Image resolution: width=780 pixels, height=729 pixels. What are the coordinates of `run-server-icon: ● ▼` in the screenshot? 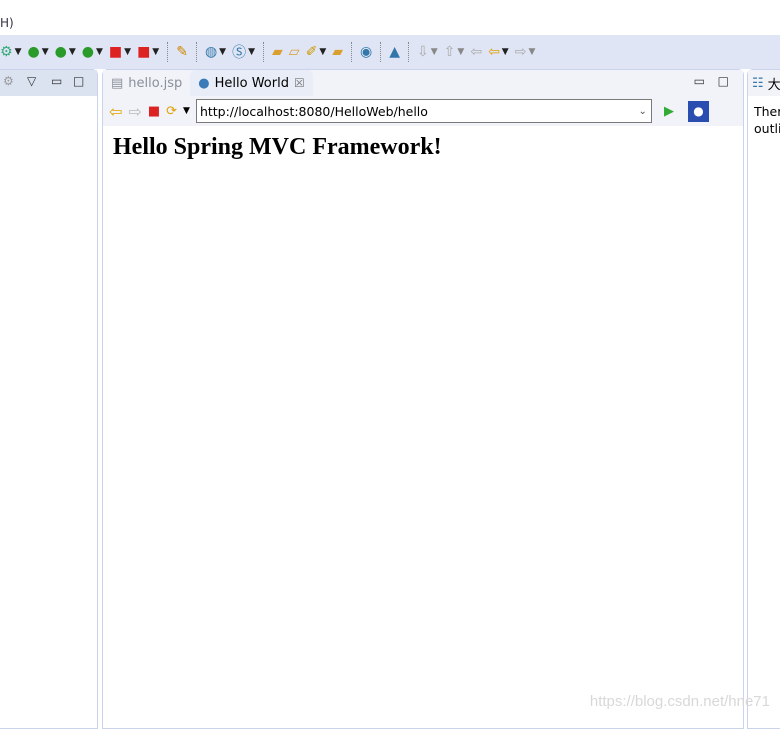 It's located at (65, 52).